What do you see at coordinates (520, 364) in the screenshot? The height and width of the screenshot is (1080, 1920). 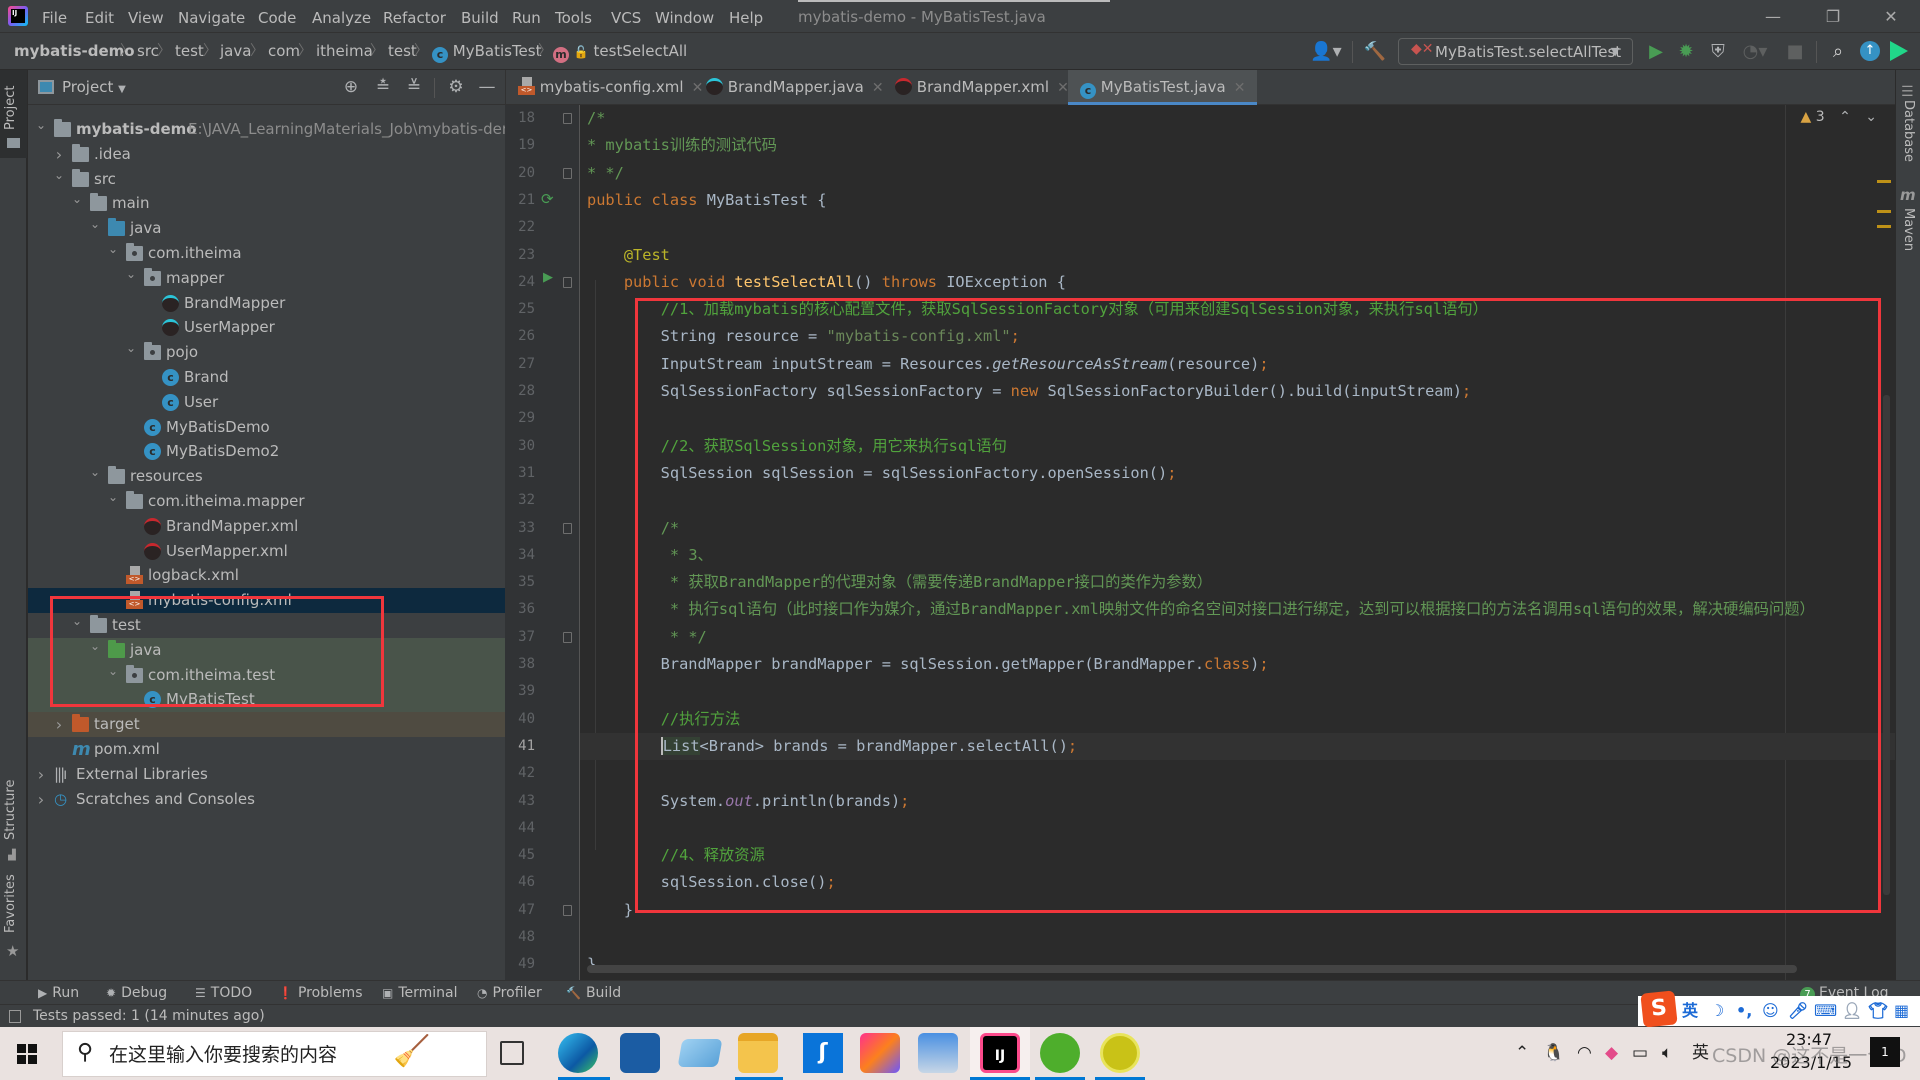 I see `line-number: 27` at bounding box center [520, 364].